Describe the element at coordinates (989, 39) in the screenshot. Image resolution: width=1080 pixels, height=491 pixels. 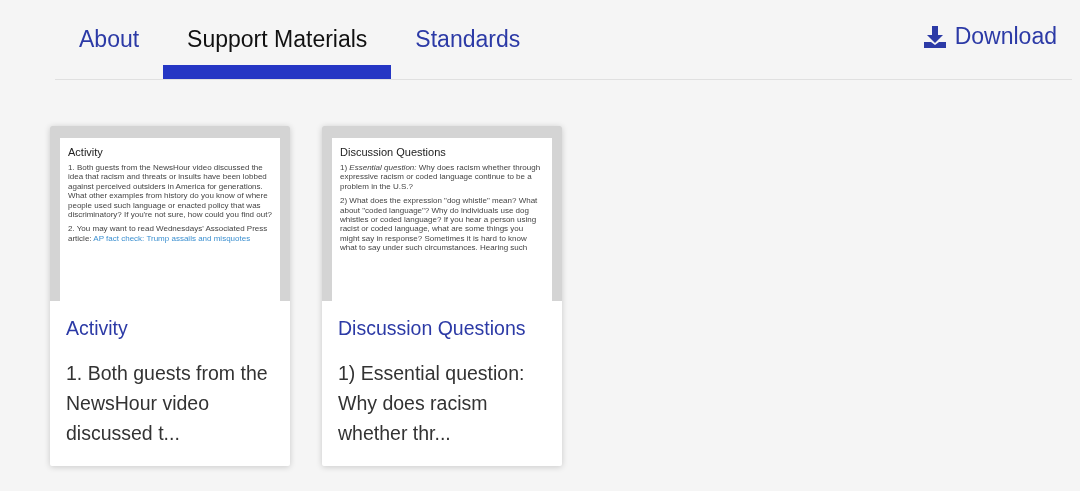
I see `download-button: Download` at that location.